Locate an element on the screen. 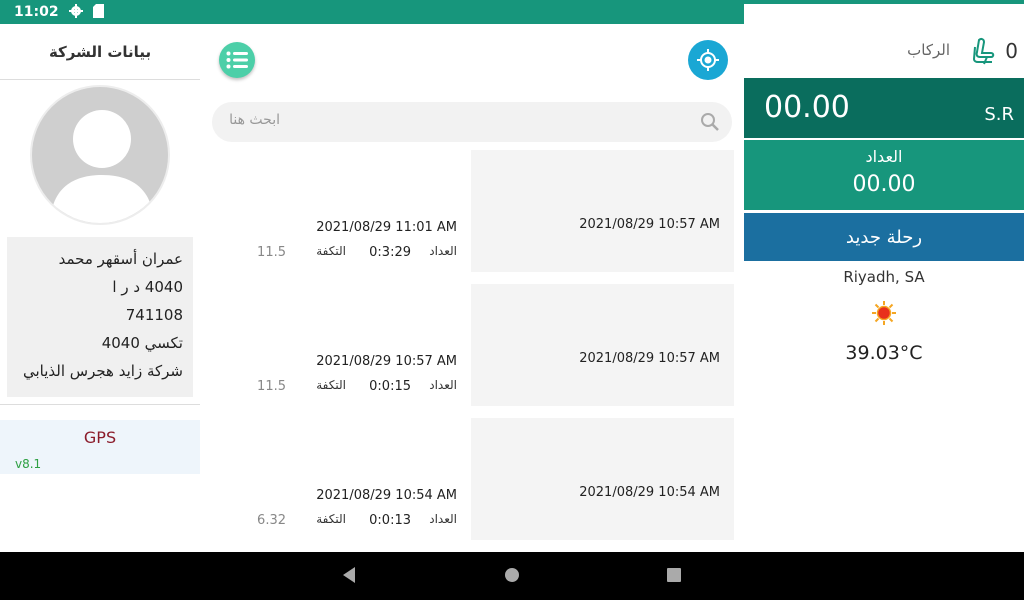  riders-row: 0 الركاب is located at coordinates (884, 51).